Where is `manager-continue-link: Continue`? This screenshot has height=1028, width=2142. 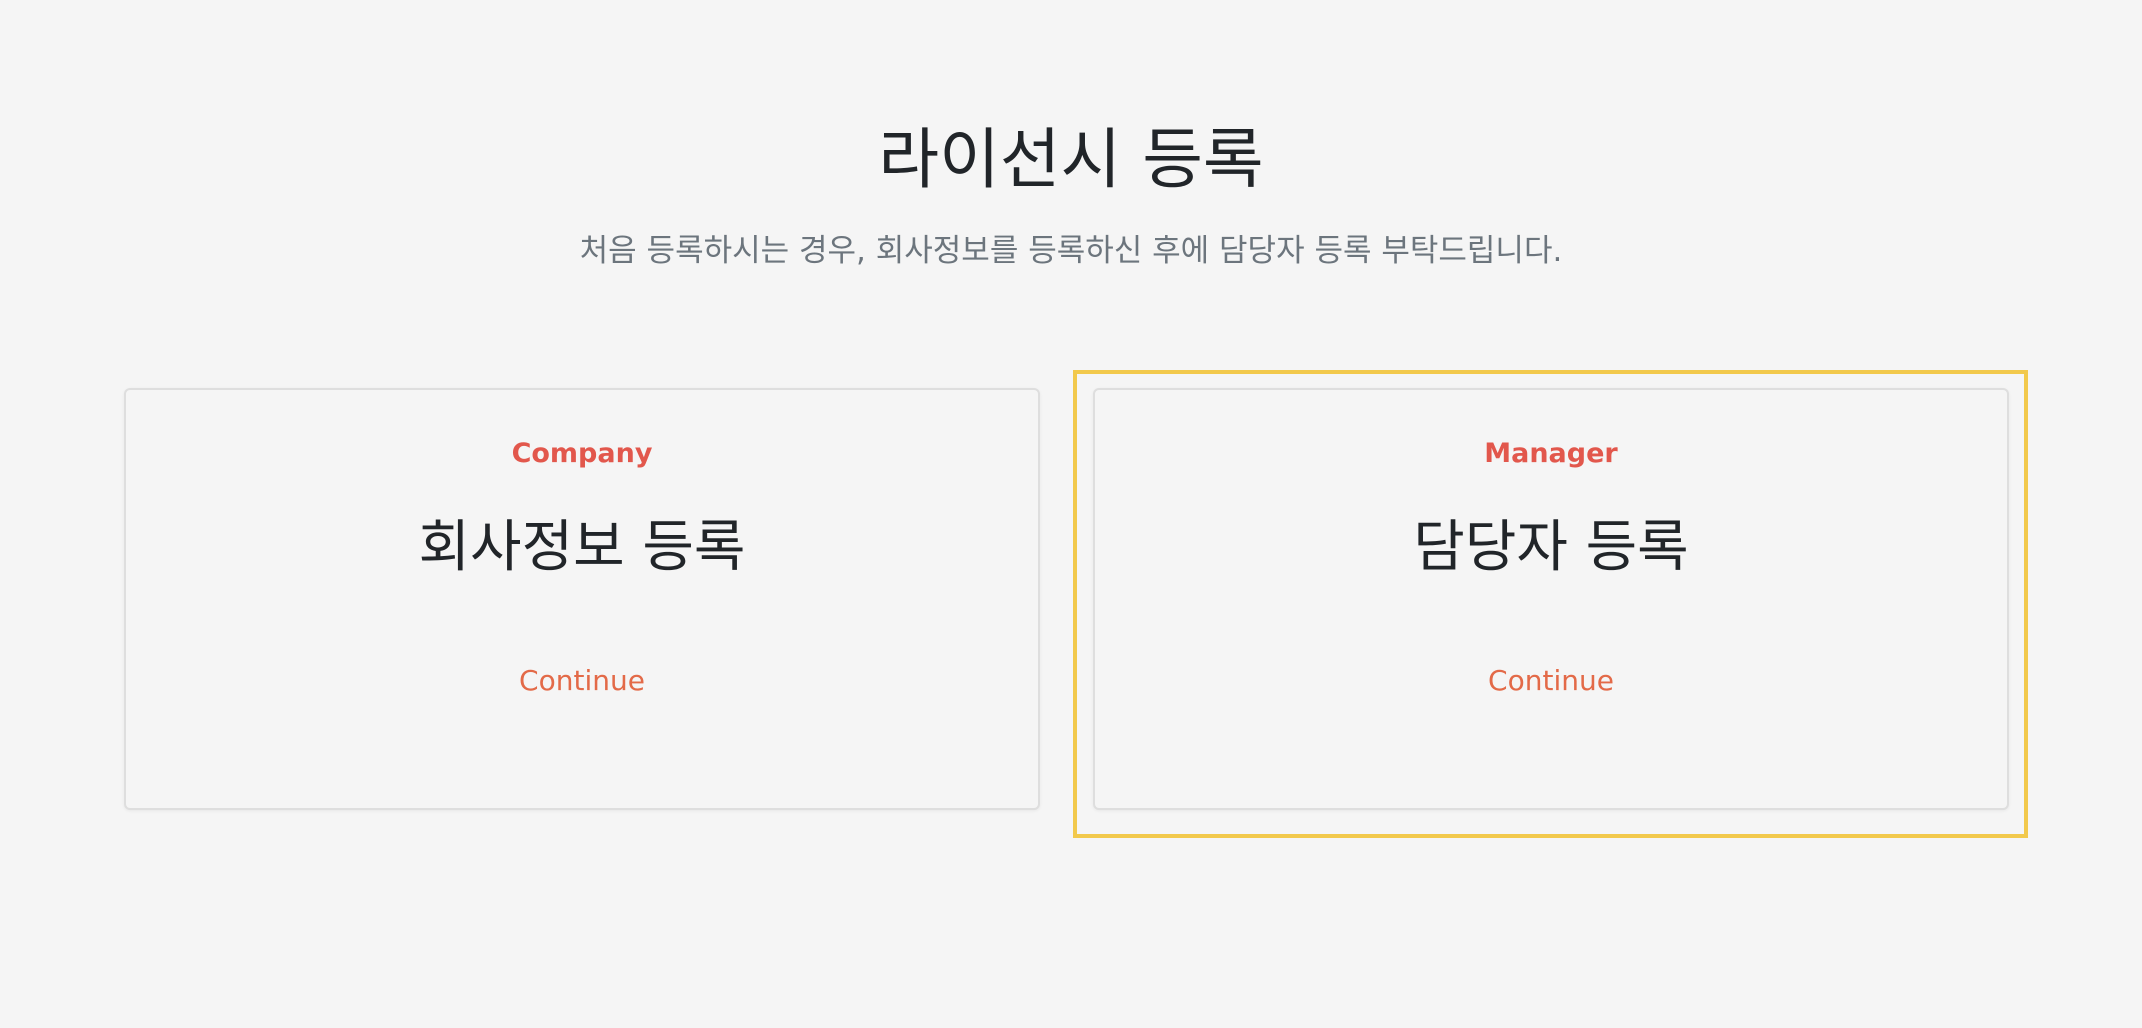 manager-continue-link: Continue is located at coordinates (1551, 681).